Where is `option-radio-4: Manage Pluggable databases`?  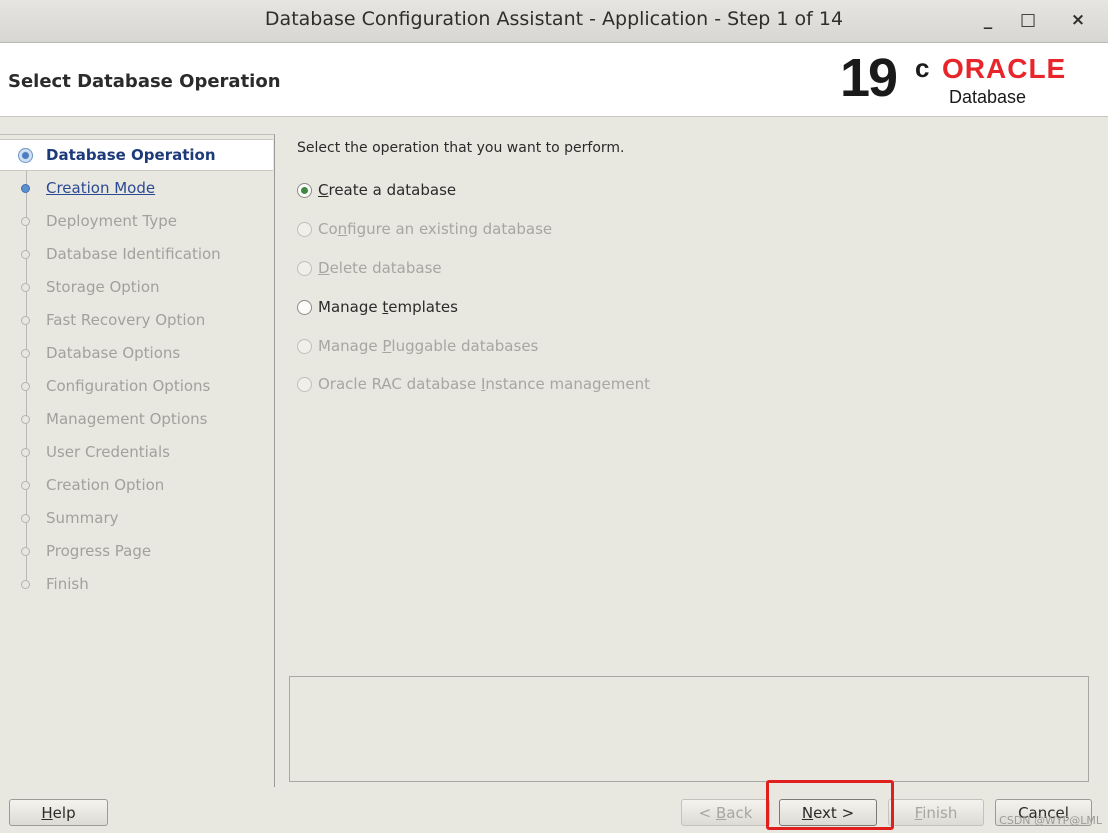 option-radio-4: Manage Pluggable databases is located at coordinates (417, 346).